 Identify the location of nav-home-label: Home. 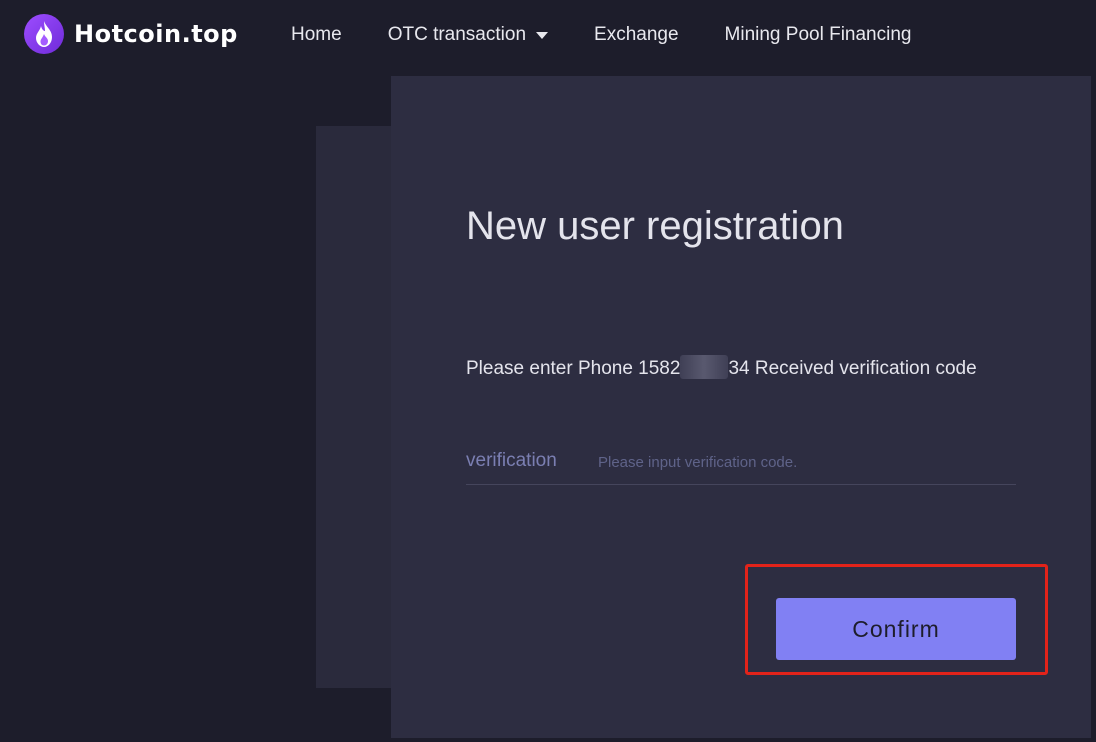
(316, 34).